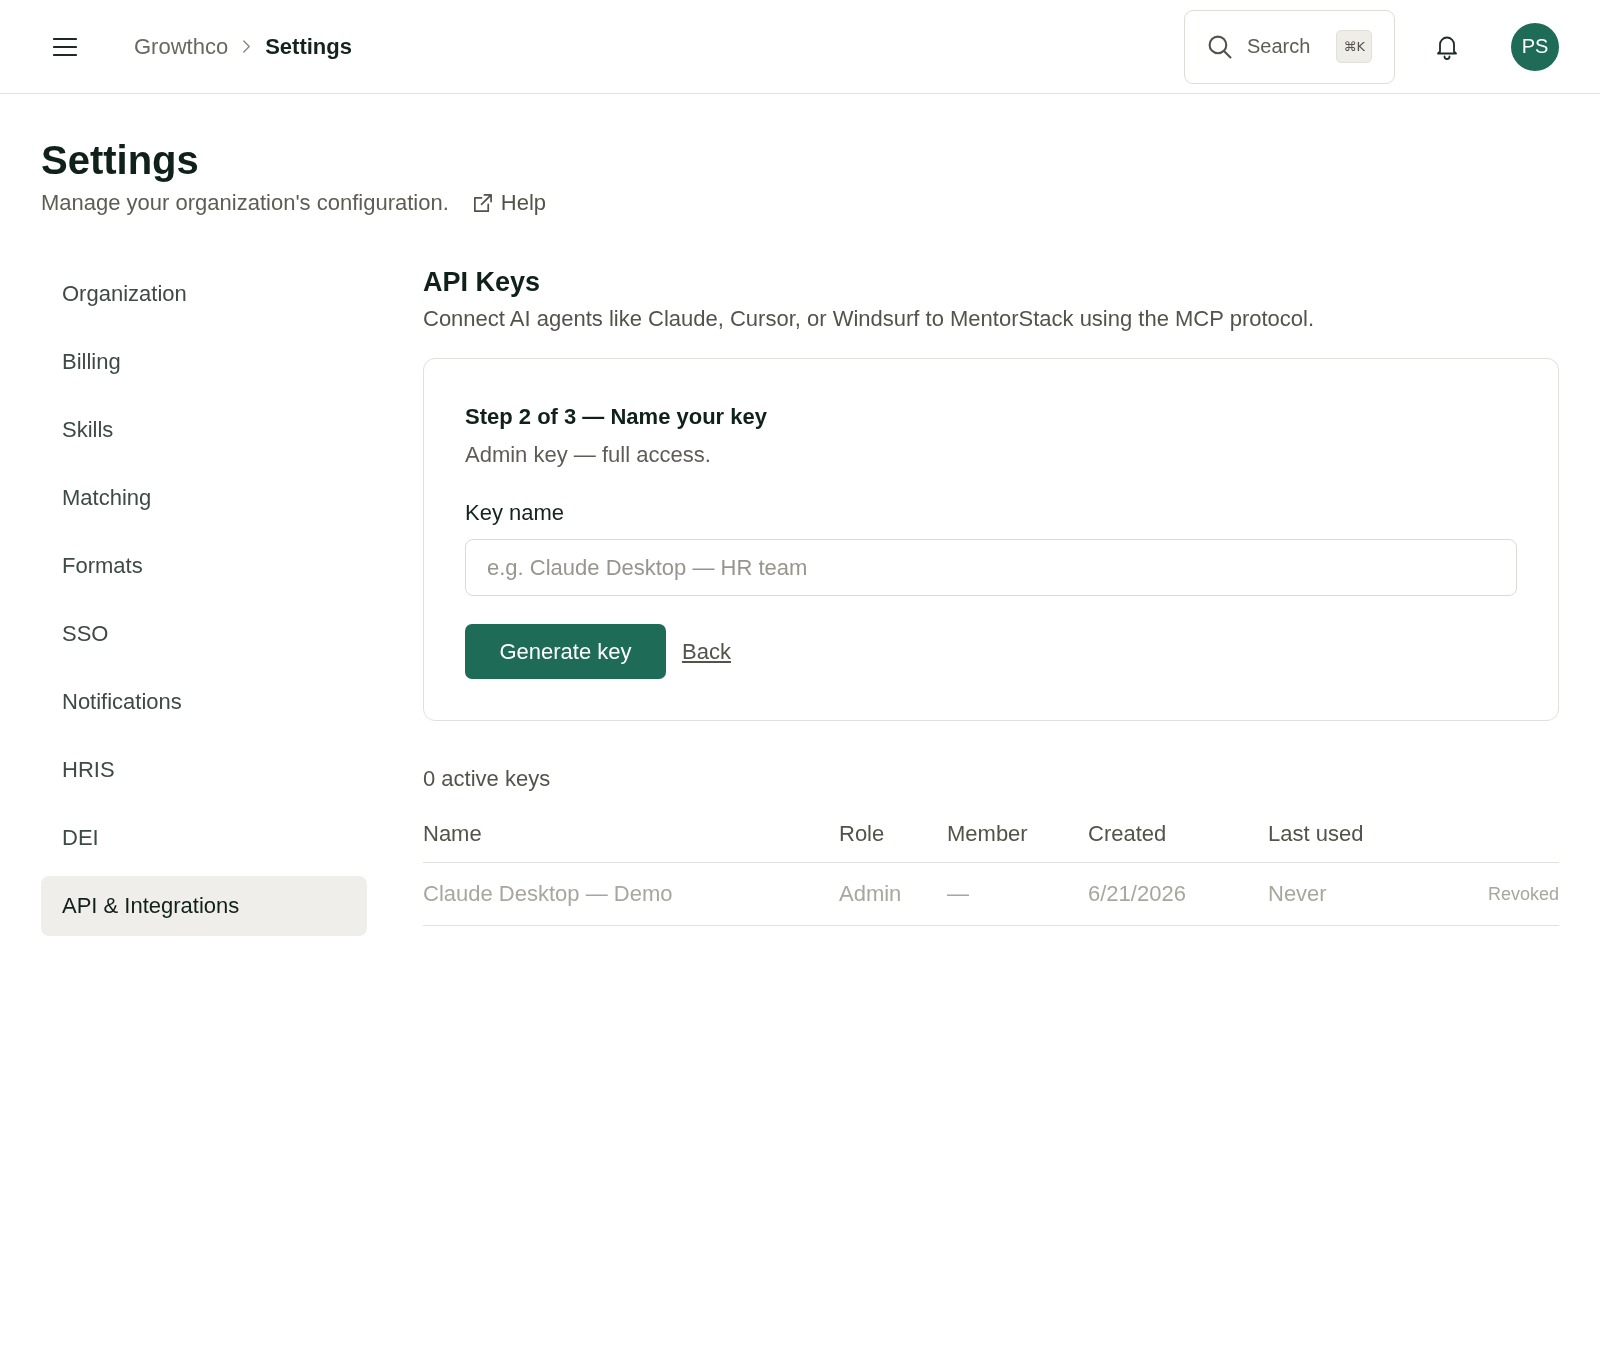 The width and height of the screenshot is (1600, 1362). Describe the element at coordinates (204, 838) in the screenshot. I see `sidebar-item: DEI` at that location.